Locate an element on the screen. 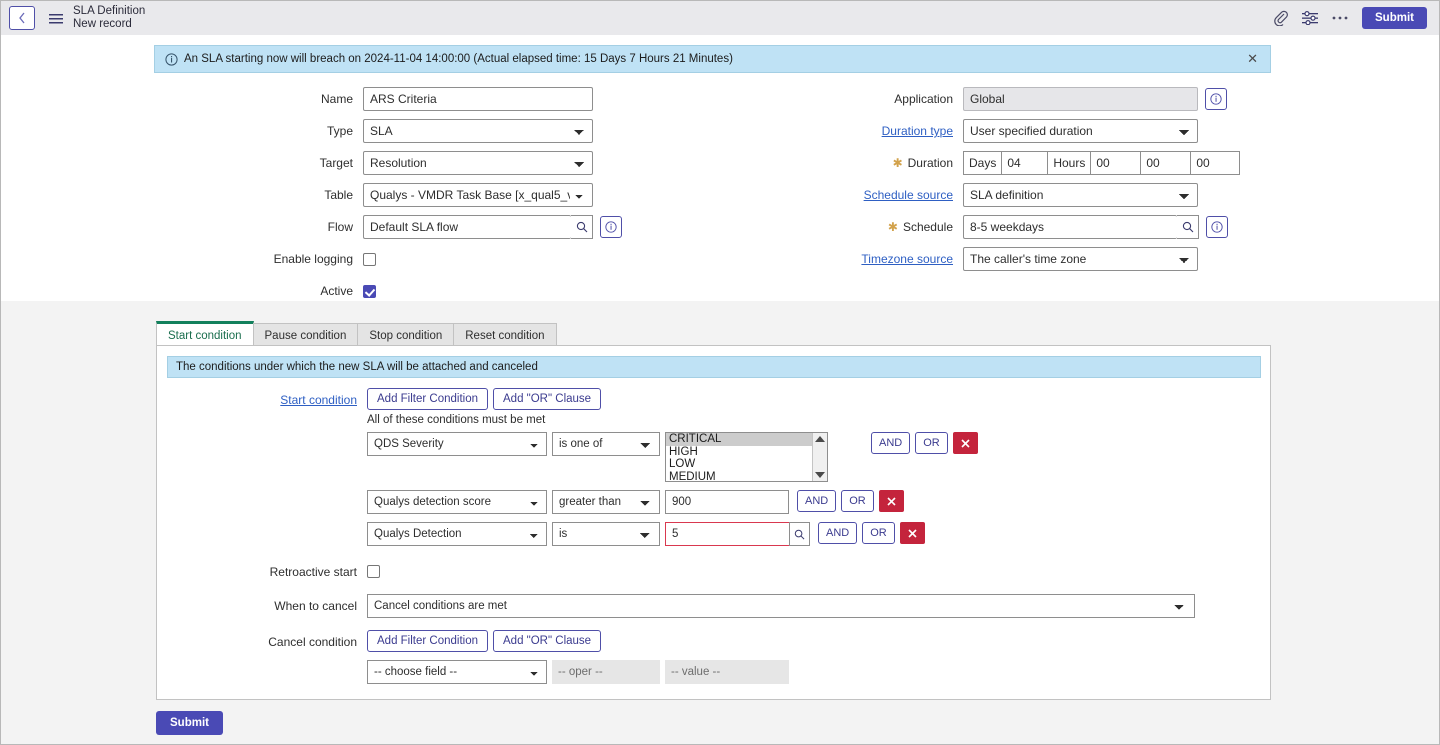  filter-or-button-2: OR is located at coordinates (857, 501).